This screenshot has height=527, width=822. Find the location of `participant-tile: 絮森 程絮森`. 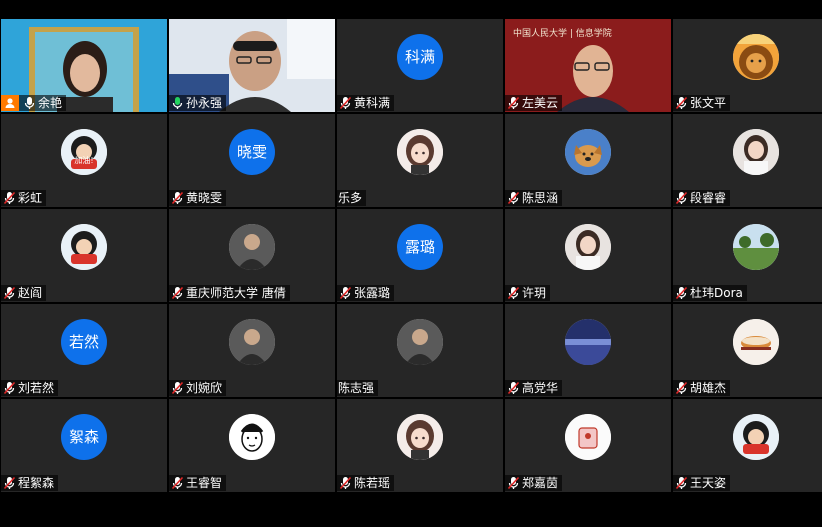

participant-tile: 絮森 程絮森 is located at coordinates (84, 445).